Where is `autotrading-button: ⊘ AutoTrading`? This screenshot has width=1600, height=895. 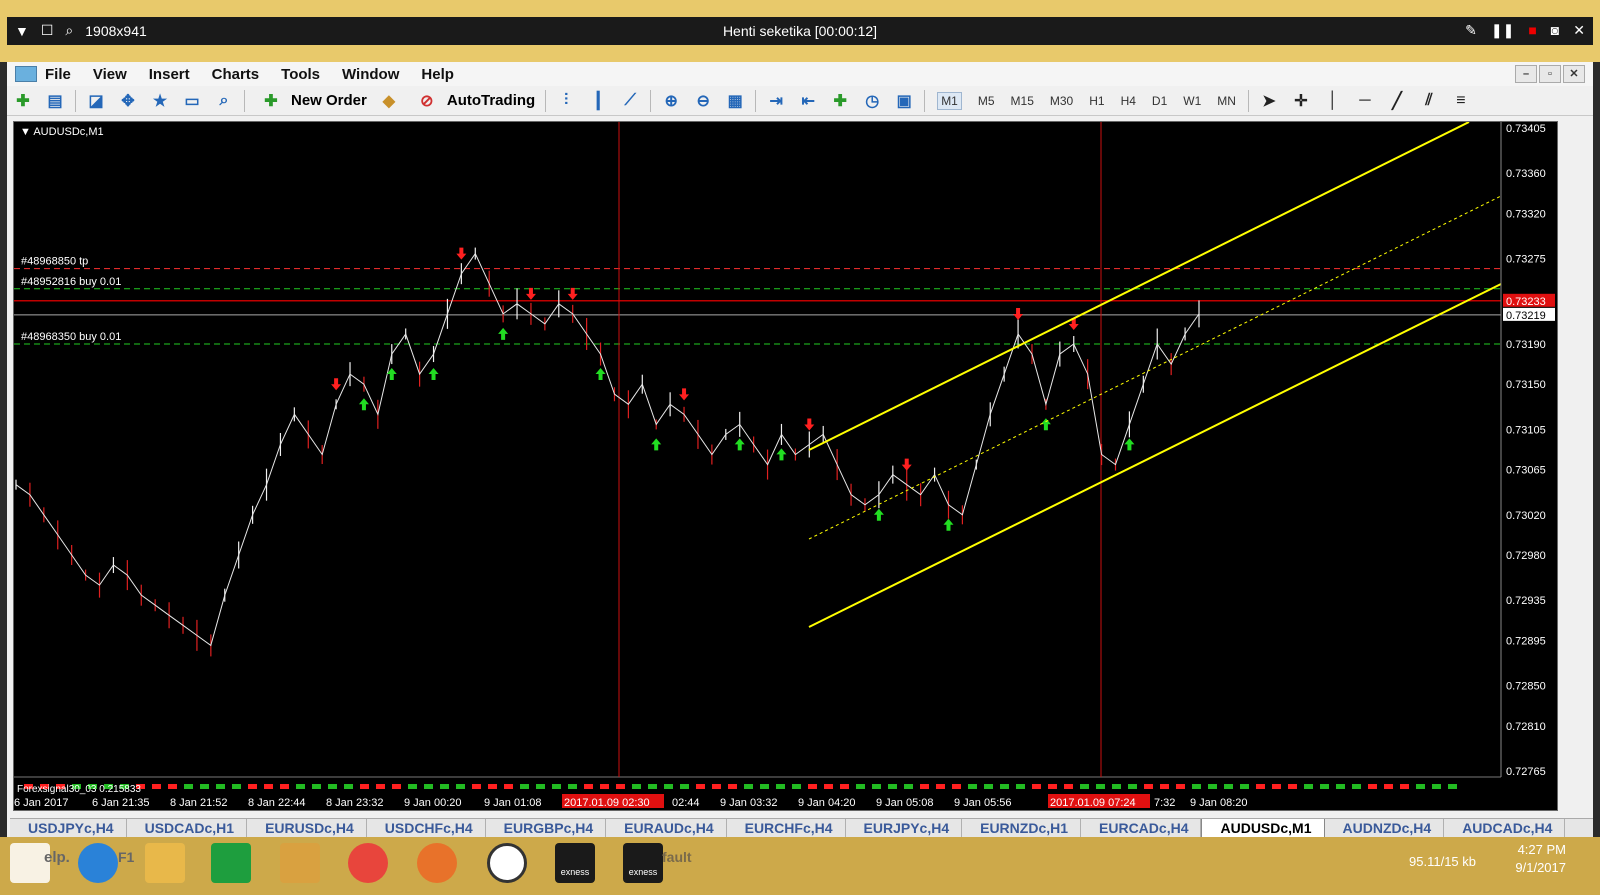 autotrading-button: ⊘ AutoTrading is located at coordinates (473, 101).